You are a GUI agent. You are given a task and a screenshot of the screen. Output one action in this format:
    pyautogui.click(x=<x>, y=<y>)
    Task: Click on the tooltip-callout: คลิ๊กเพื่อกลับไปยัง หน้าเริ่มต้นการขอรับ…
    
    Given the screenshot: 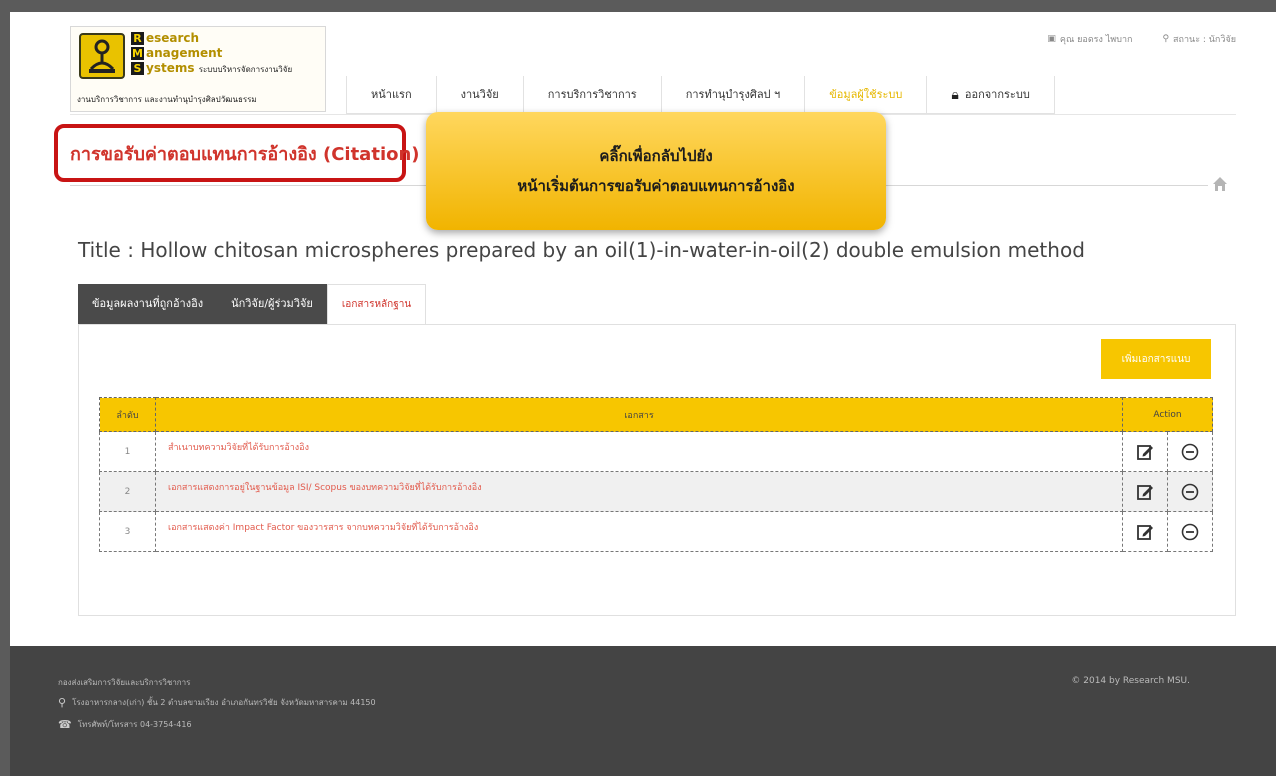 What is the action you would take?
    pyautogui.click(x=656, y=171)
    